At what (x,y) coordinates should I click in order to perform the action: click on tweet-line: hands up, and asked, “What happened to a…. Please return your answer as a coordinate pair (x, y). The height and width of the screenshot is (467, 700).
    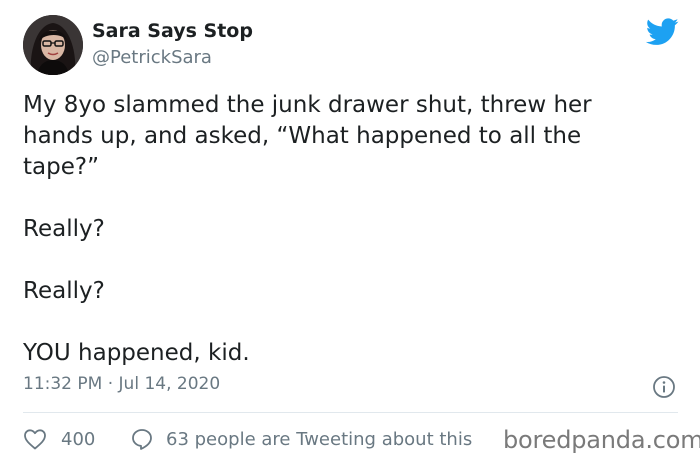
    Looking at the image, I should click on (302, 136).